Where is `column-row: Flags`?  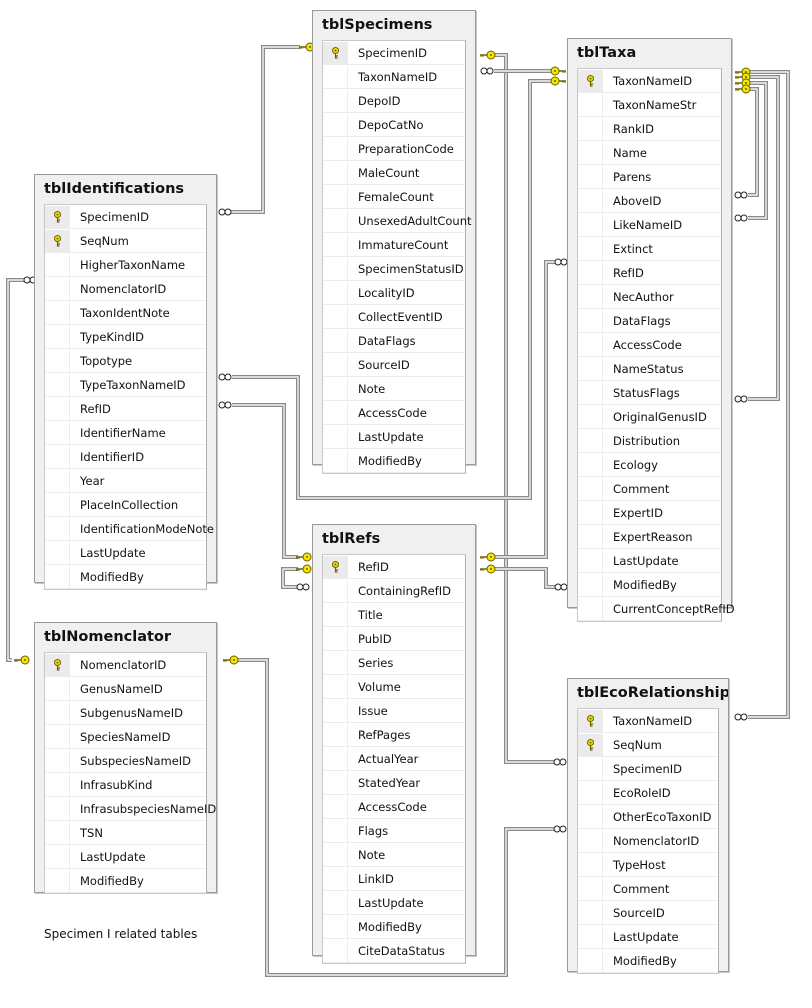 column-row: Flags is located at coordinates (394, 831).